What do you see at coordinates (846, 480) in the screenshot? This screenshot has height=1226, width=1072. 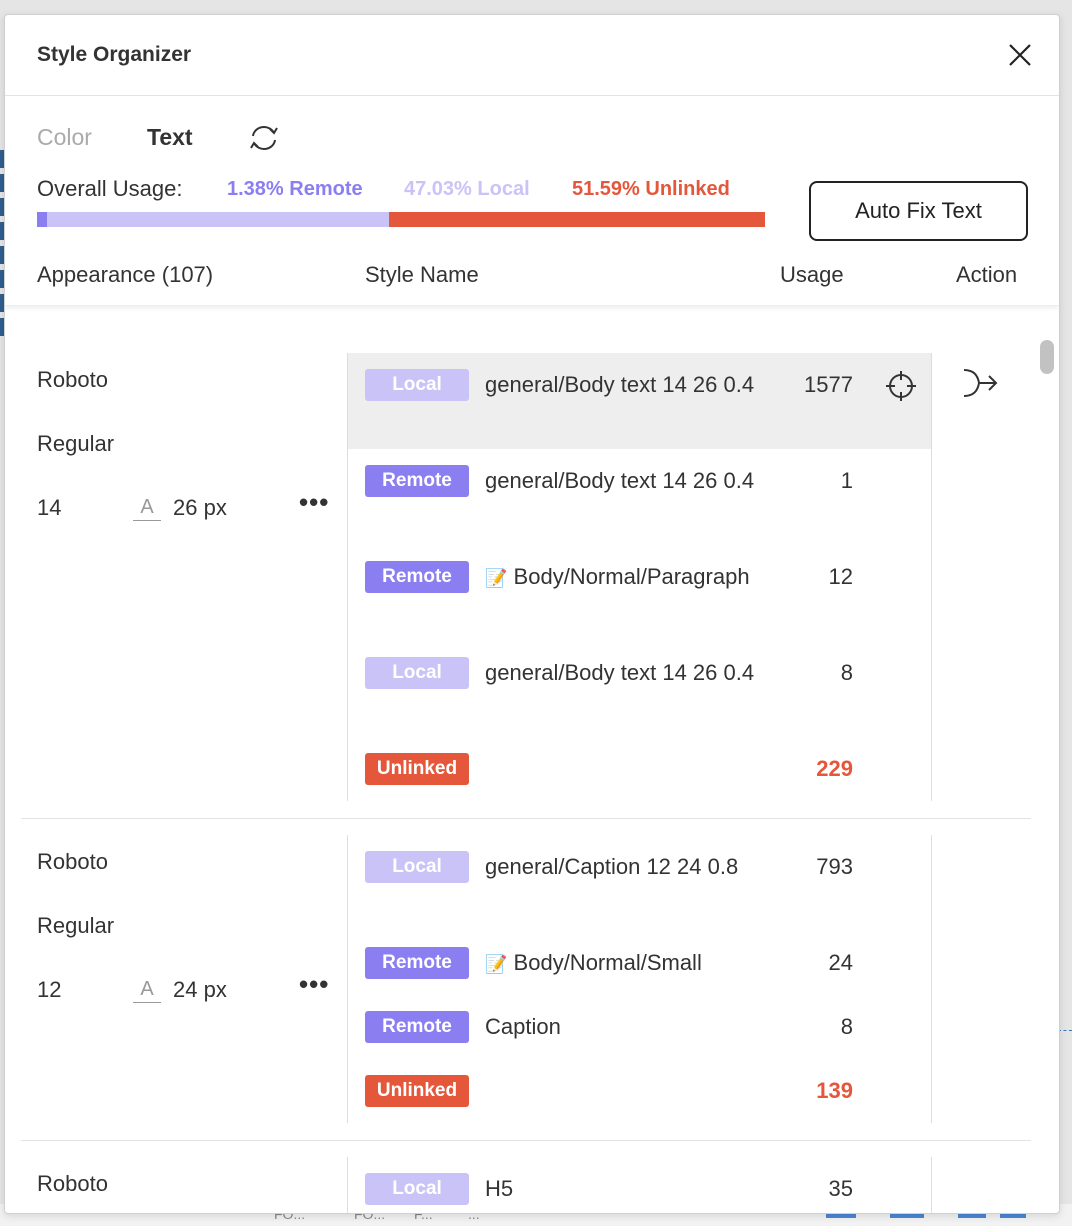 I see `usage-count: 1` at bounding box center [846, 480].